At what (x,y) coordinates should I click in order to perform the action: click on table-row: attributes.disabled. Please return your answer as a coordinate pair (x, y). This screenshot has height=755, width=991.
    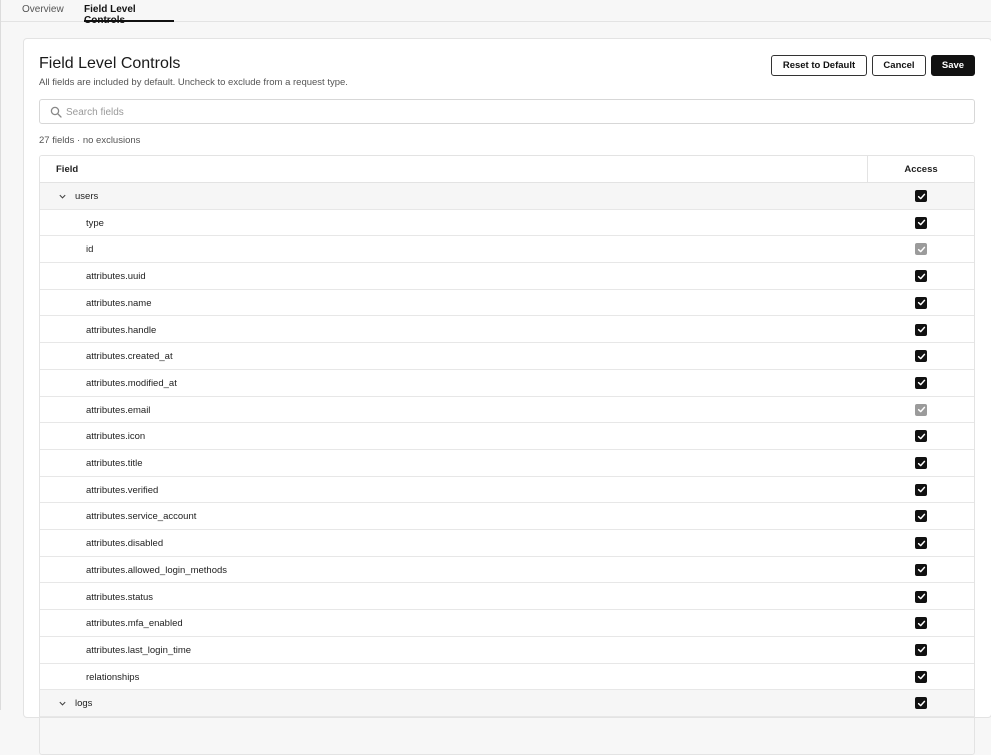
    Looking at the image, I should click on (507, 543).